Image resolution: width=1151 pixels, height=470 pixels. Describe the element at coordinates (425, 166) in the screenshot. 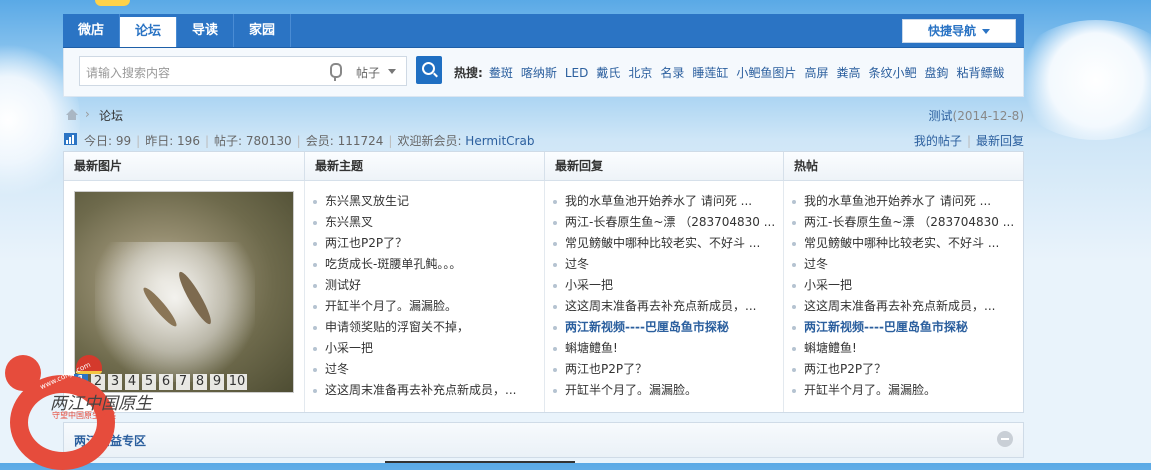

I see `header-latest-topics: 最新主题` at that location.